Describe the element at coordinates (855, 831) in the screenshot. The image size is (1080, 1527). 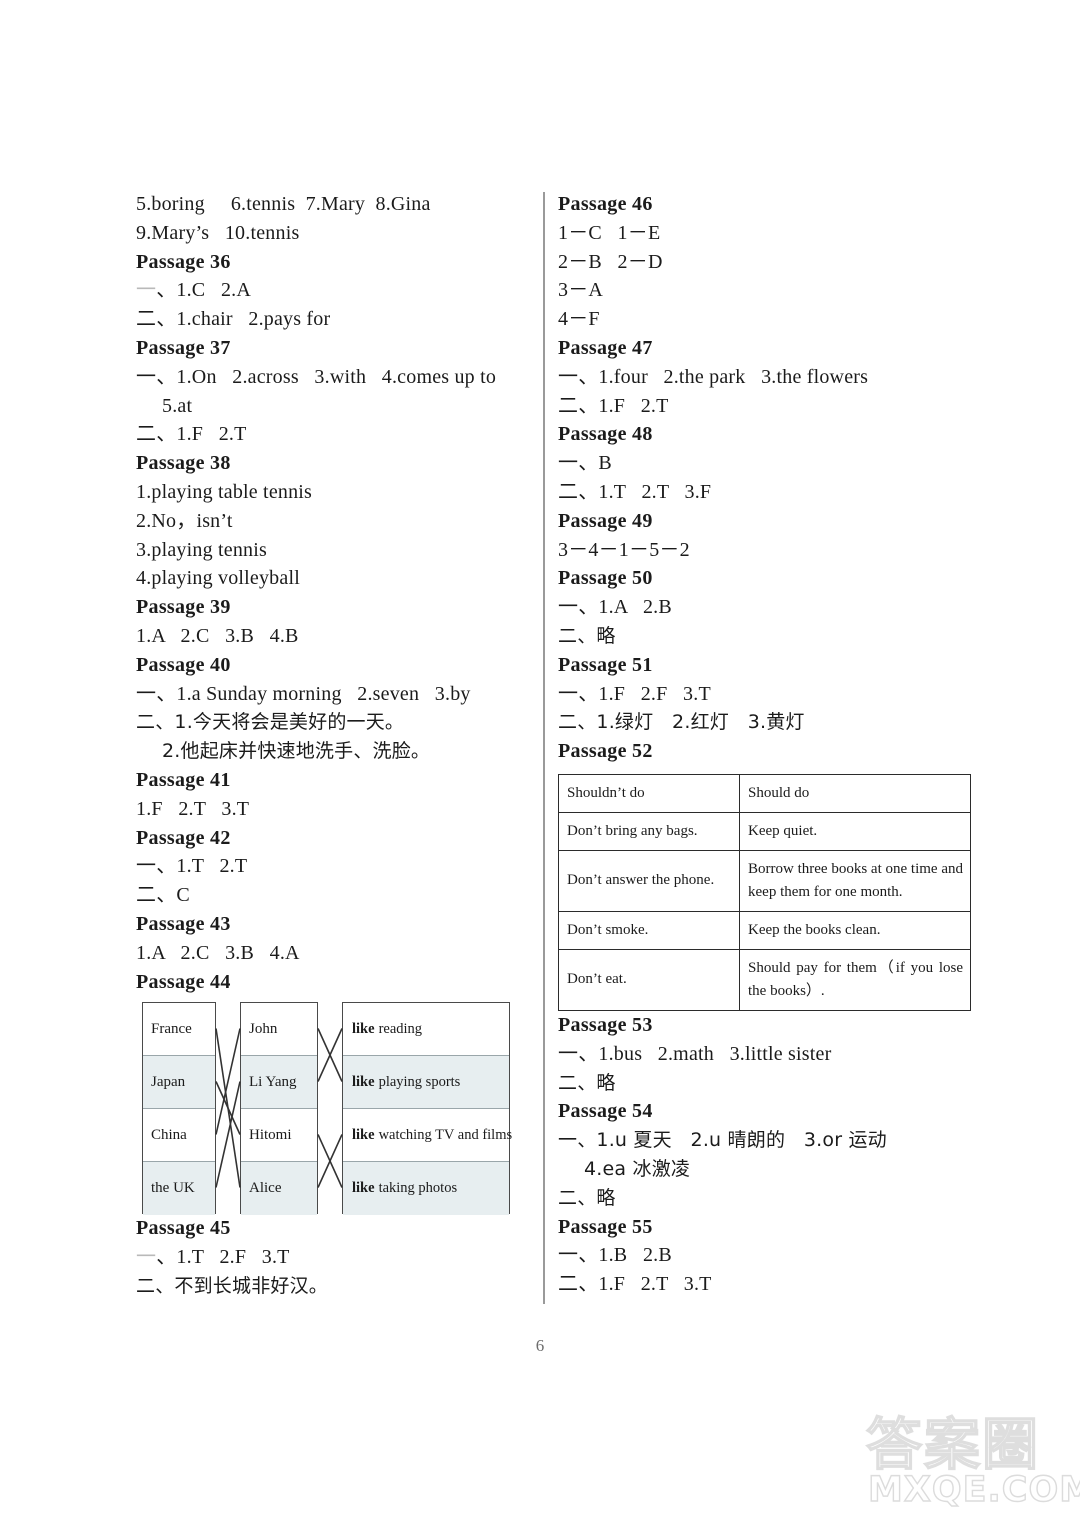
I see `table-cell: Keep quiet.` at that location.